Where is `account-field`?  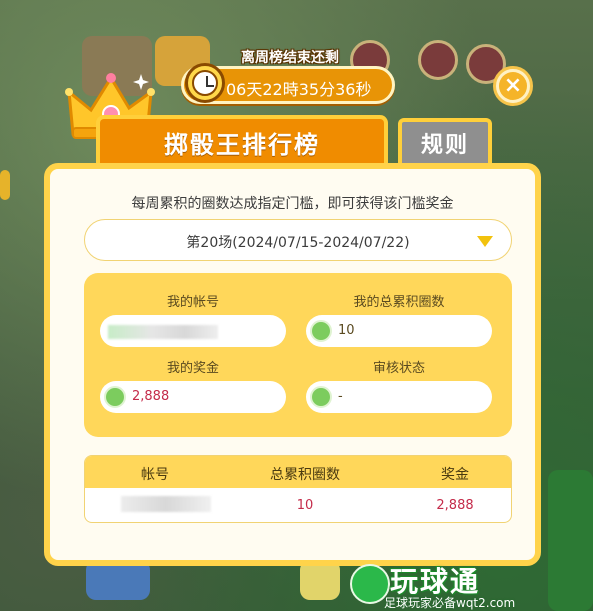 account-field is located at coordinates (193, 331).